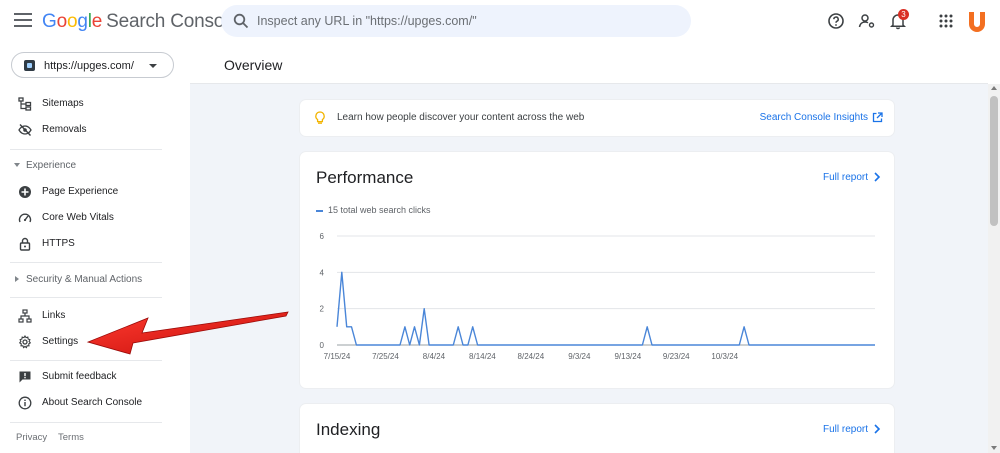 This screenshot has width=1000, height=453. What do you see at coordinates (627, 356) in the screenshot?
I see `x-tick-label: 9/13/24` at bounding box center [627, 356].